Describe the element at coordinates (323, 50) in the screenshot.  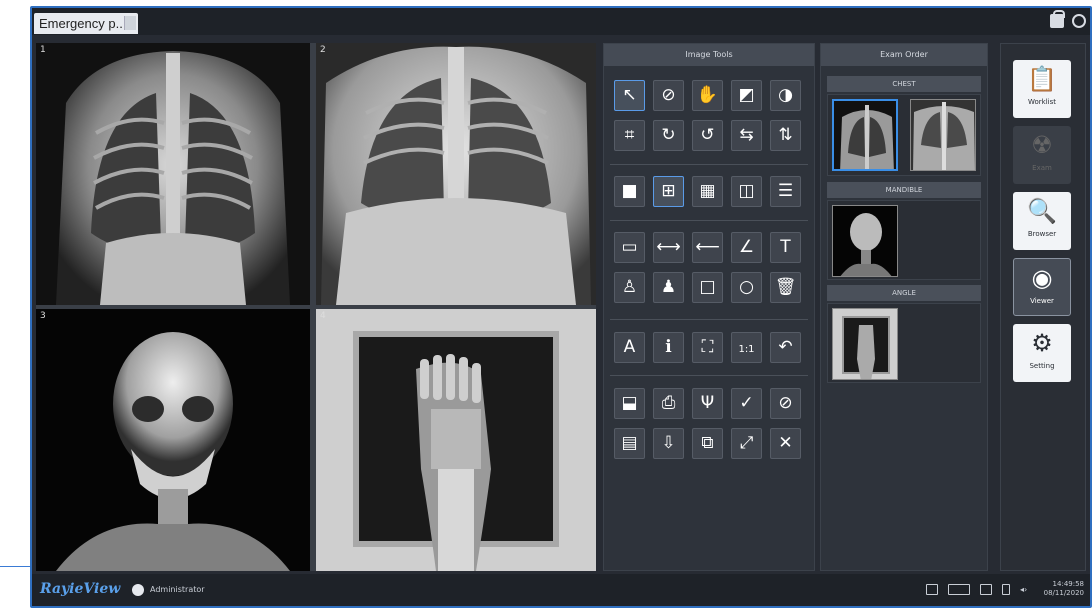
I see `viewport-number: 2` at that location.